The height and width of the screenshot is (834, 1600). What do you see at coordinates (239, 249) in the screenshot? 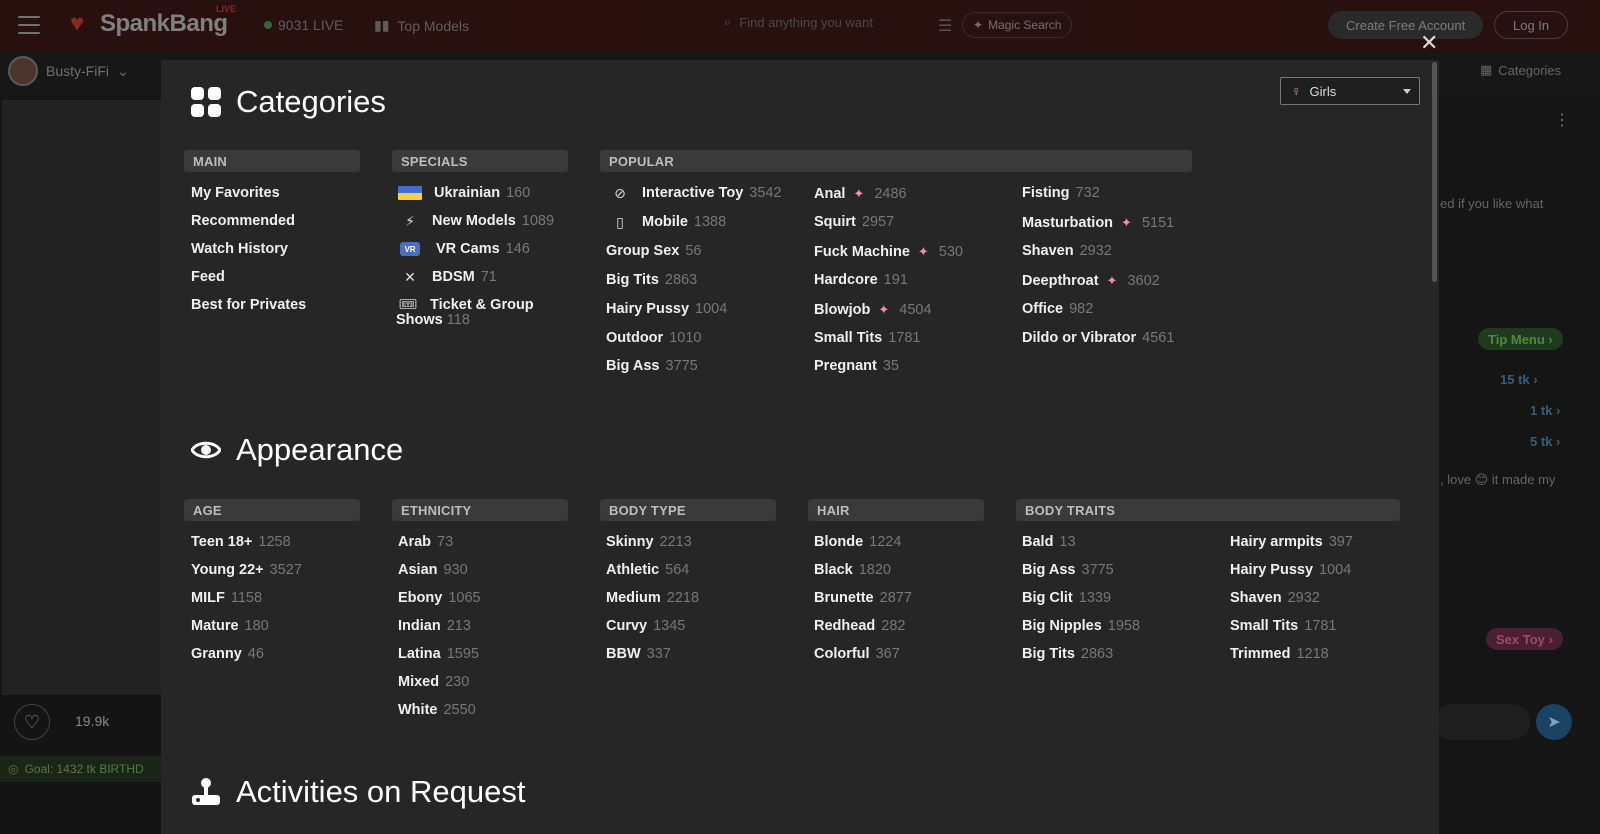
I see `main-item-watch-history: Watch History` at bounding box center [239, 249].